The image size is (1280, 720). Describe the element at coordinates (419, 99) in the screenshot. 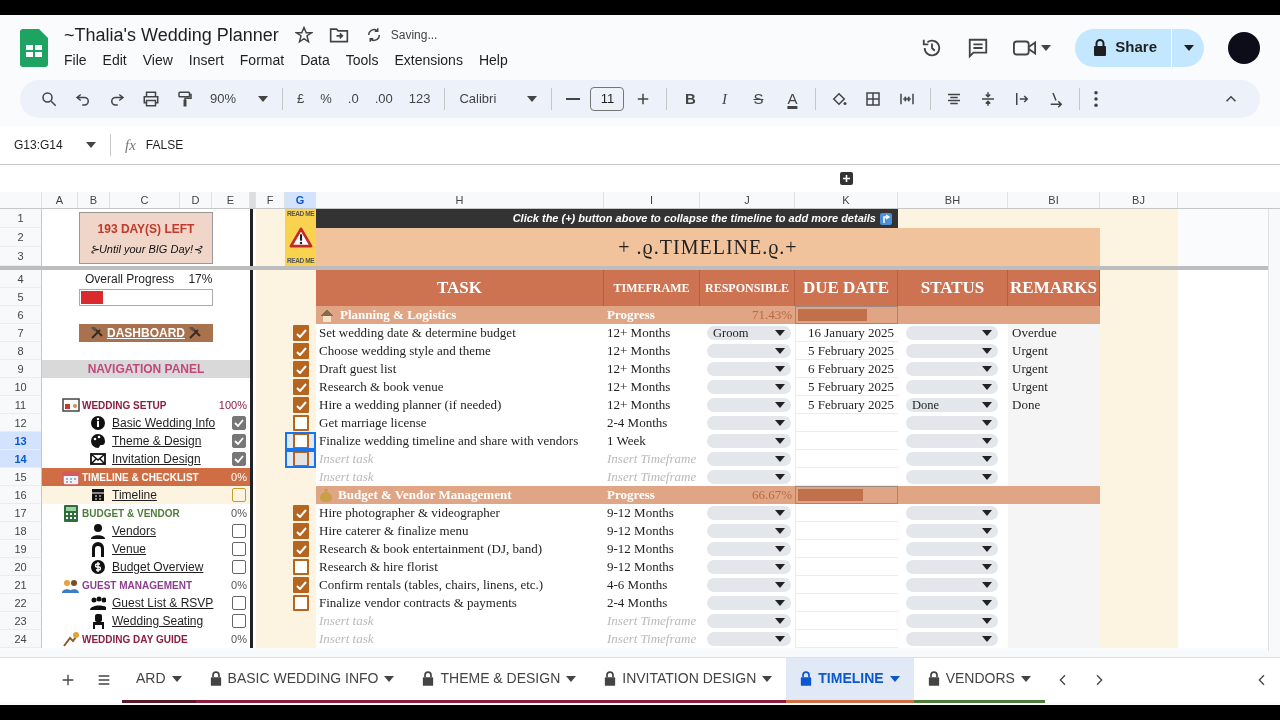

I see `format-button: 123` at that location.